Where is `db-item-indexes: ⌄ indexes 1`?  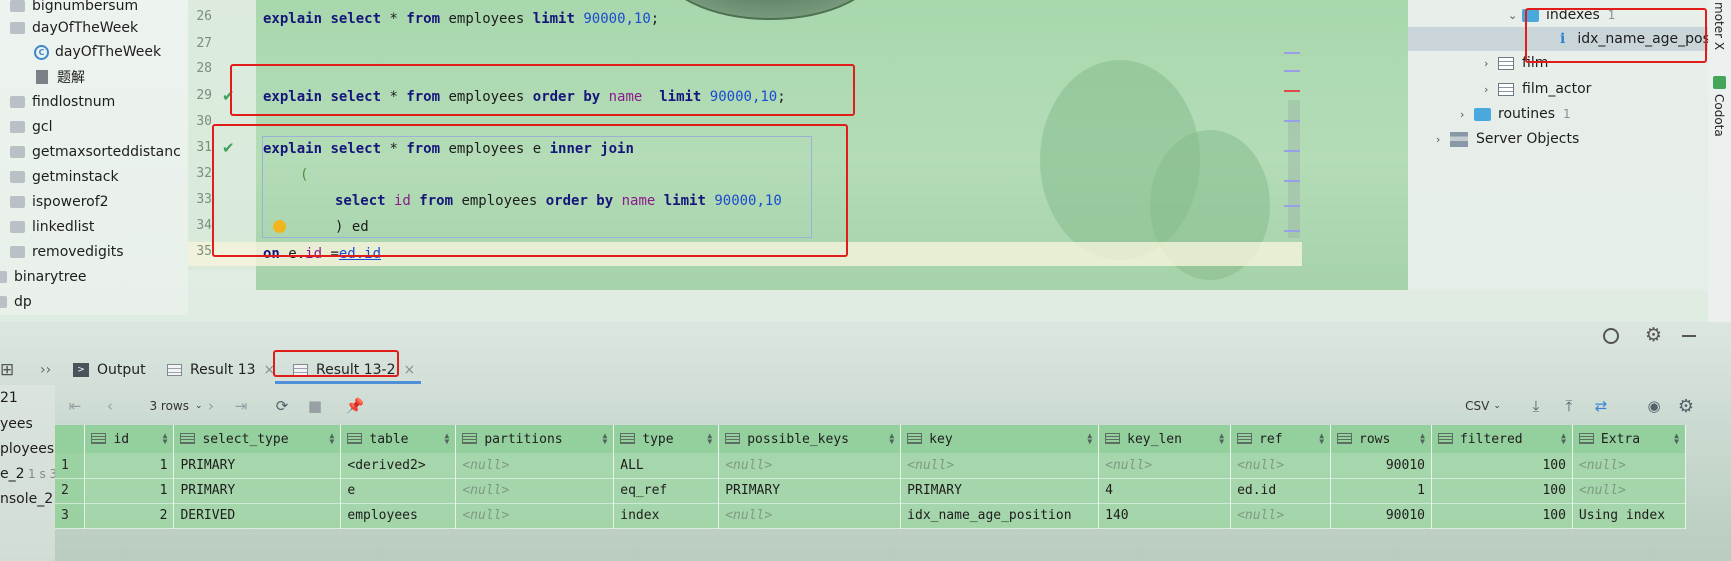 db-item-indexes: ⌄ indexes 1 is located at coordinates (1561, 15).